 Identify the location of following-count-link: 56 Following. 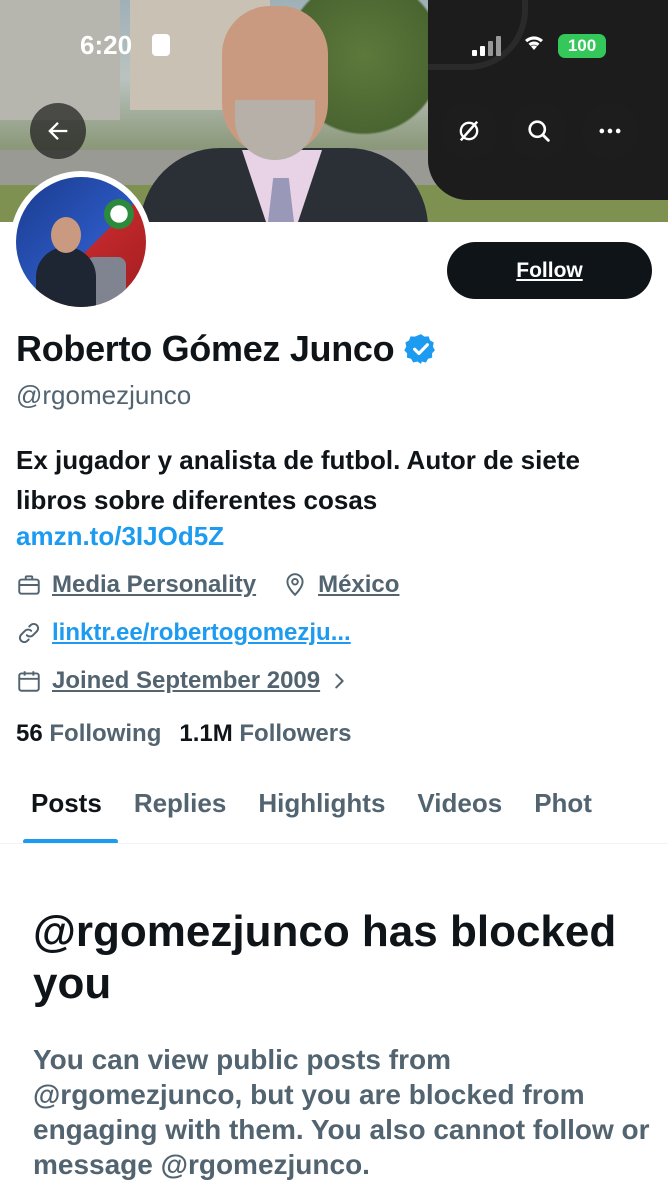
(88, 734).